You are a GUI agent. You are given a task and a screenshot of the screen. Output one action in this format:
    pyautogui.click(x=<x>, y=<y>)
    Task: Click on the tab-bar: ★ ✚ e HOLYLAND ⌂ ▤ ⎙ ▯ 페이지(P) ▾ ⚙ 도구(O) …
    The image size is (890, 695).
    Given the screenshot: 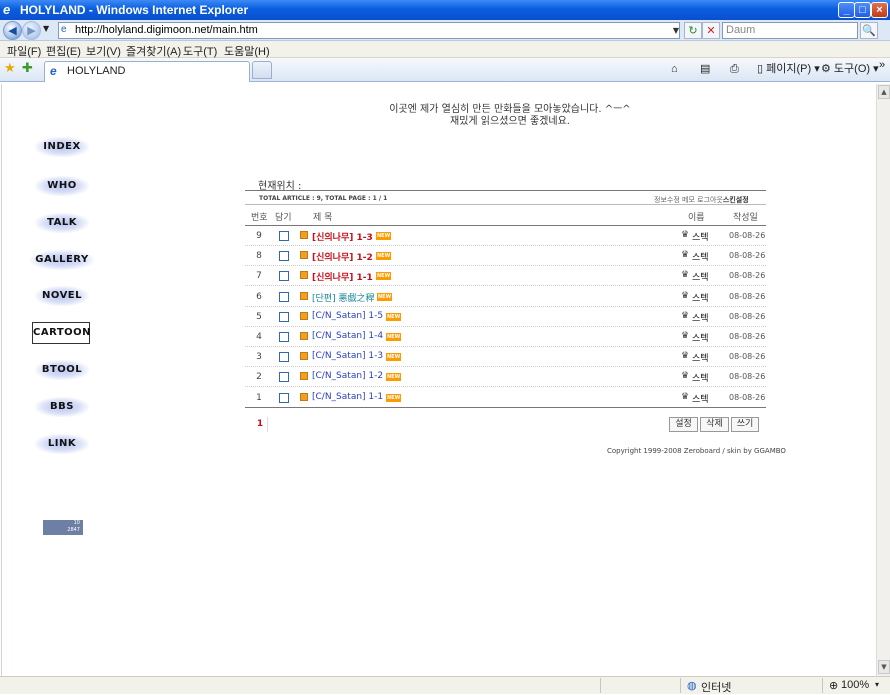 What is the action you would take?
    pyautogui.click(x=445, y=70)
    